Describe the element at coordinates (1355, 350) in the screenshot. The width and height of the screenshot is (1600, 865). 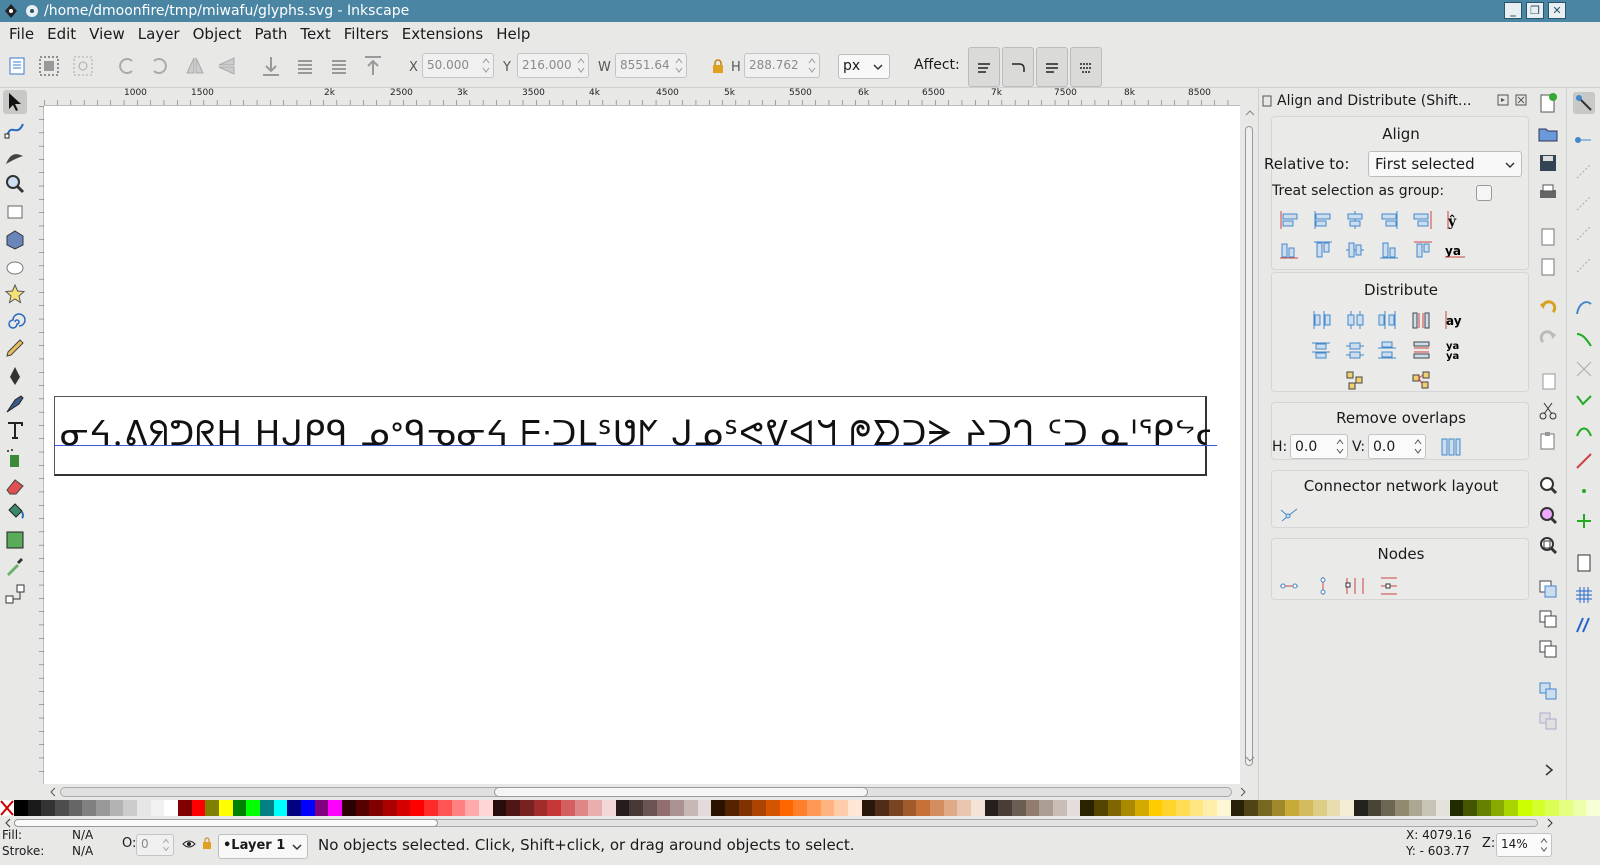
I see `distribute-centers-v-icon` at that location.